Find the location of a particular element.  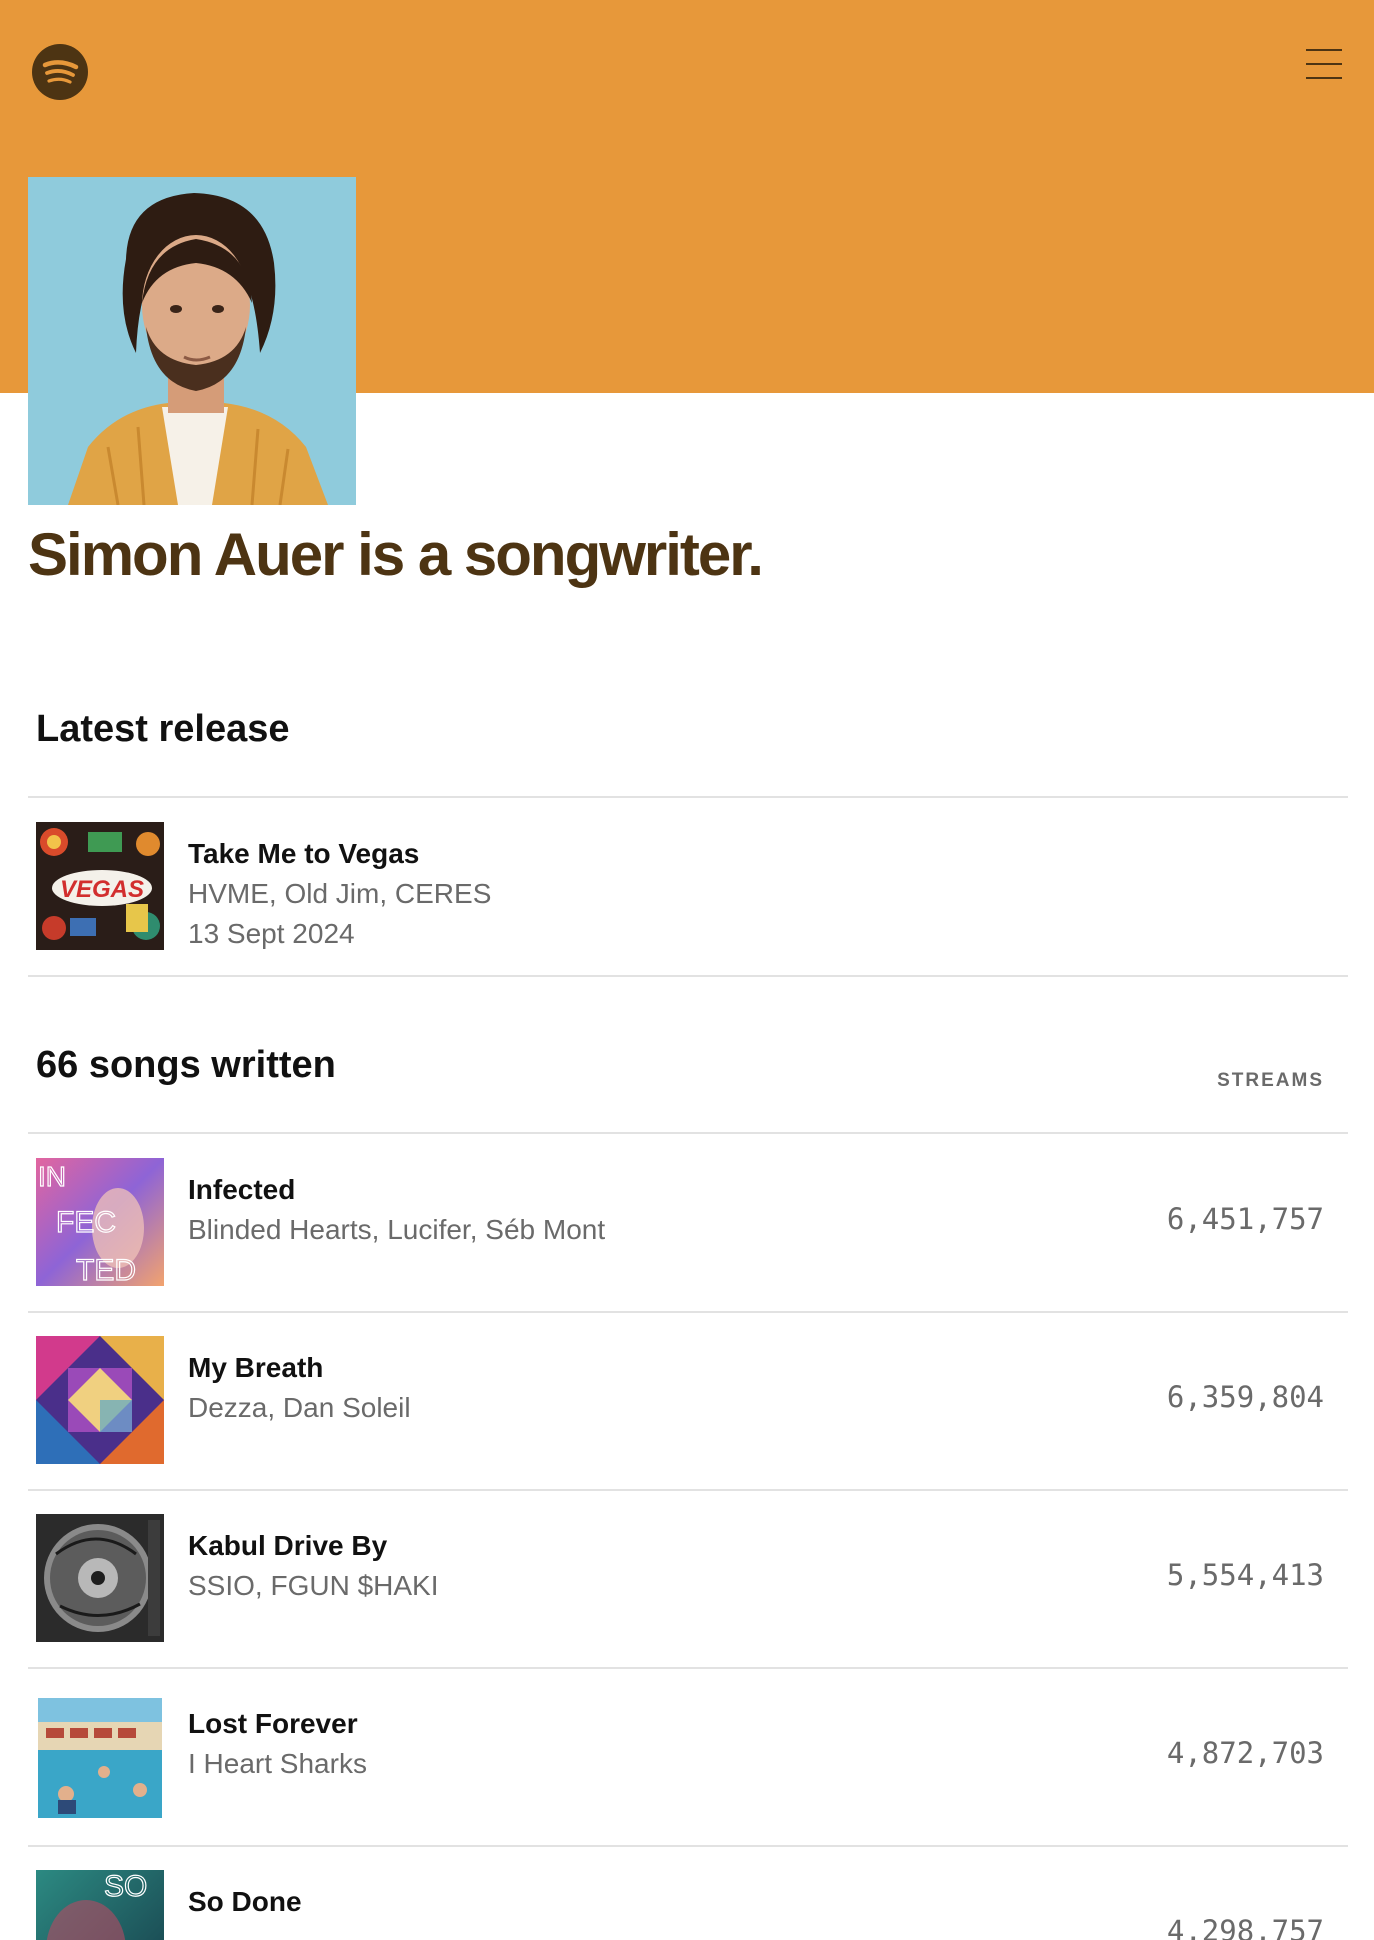

song-title: So Done is located at coordinates (245, 1902).